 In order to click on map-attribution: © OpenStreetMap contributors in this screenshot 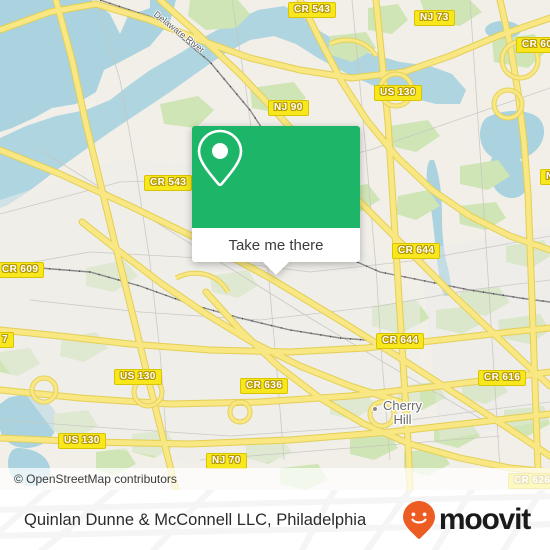, I will do `click(275, 479)`.